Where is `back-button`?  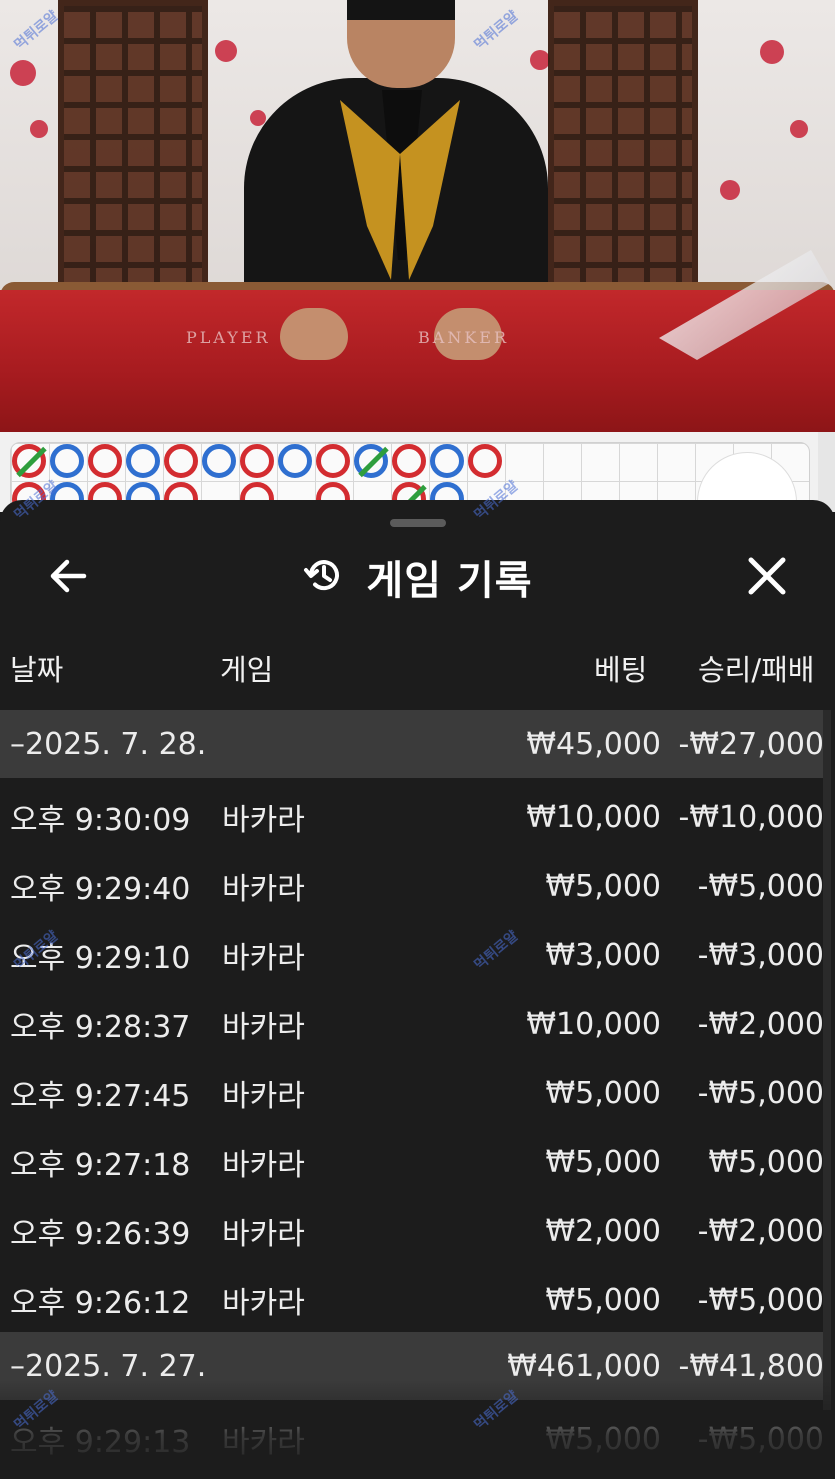 back-button is located at coordinates (68, 578).